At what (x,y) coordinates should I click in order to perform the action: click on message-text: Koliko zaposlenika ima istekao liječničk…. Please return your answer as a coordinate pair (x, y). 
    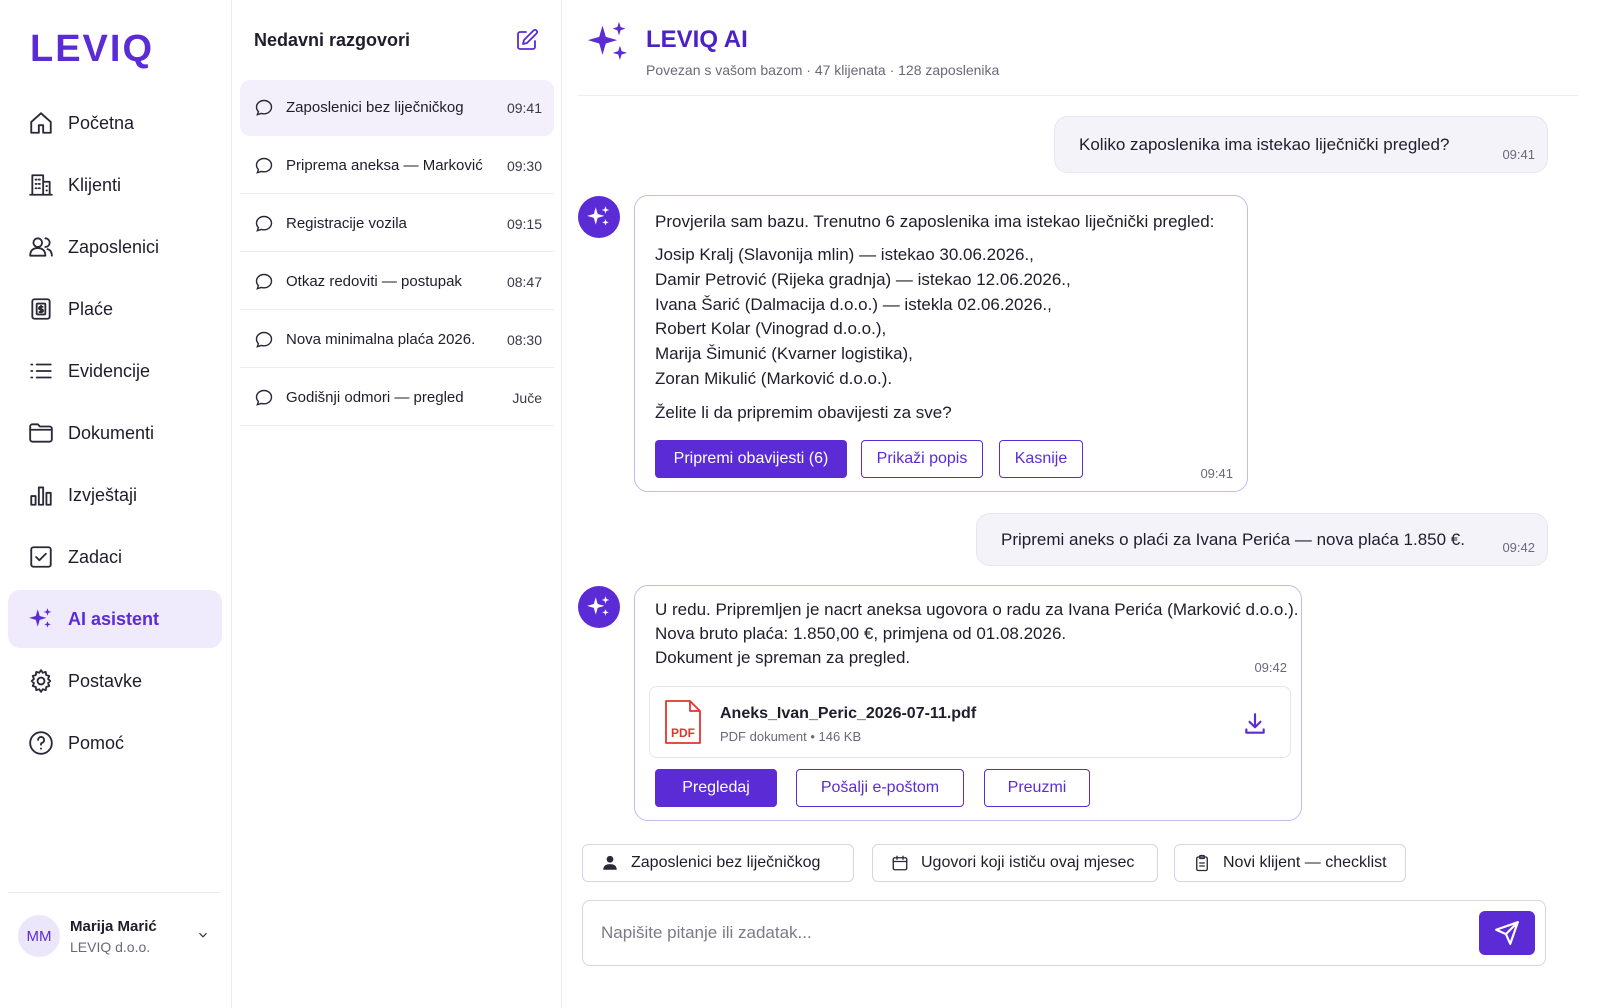
    Looking at the image, I should click on (1264, 144).